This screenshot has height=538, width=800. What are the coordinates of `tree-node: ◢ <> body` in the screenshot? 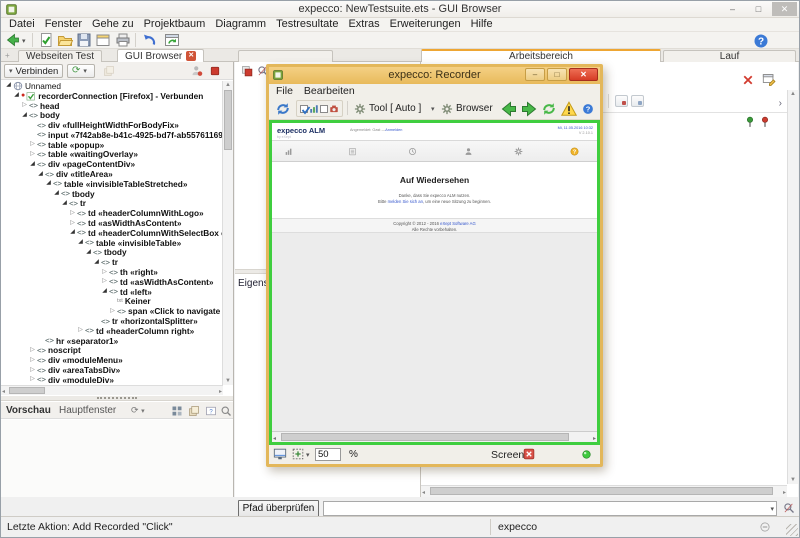 It's located at (112, 115).